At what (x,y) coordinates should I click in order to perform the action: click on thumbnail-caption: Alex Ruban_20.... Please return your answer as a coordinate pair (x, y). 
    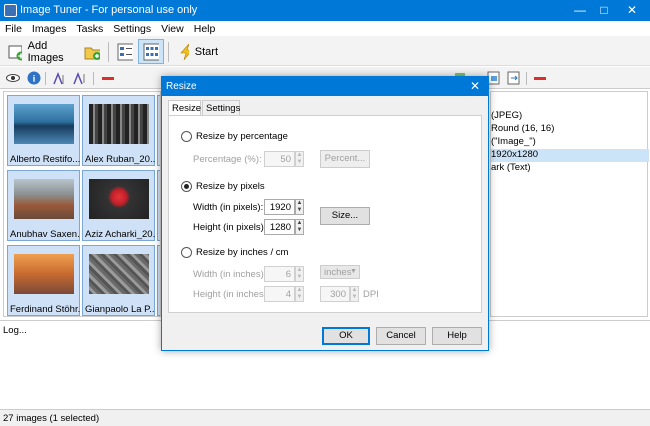
    Looking at the image, I should click on (120, 159).